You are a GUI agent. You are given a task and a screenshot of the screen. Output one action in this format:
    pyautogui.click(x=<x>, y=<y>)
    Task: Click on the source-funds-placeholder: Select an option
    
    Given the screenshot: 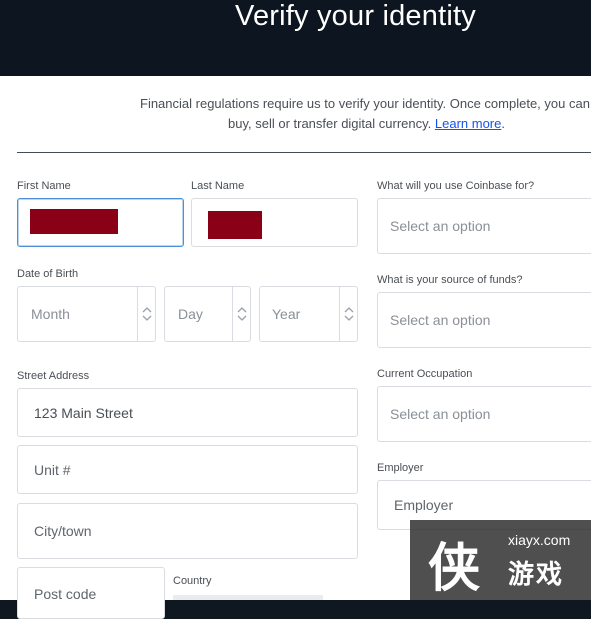 What is the action you would take?
    pyautogui.click(x=440, y=320)
    